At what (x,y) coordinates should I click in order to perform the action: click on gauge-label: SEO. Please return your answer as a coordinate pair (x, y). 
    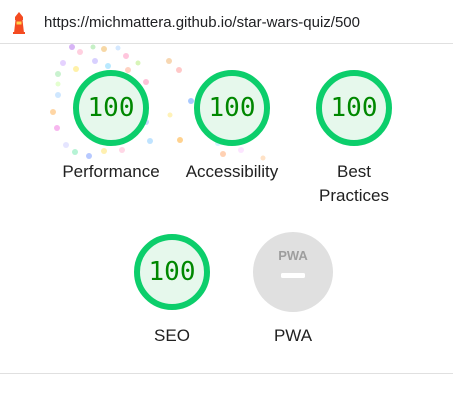
    Looking at the image, I should click on (172, 335).